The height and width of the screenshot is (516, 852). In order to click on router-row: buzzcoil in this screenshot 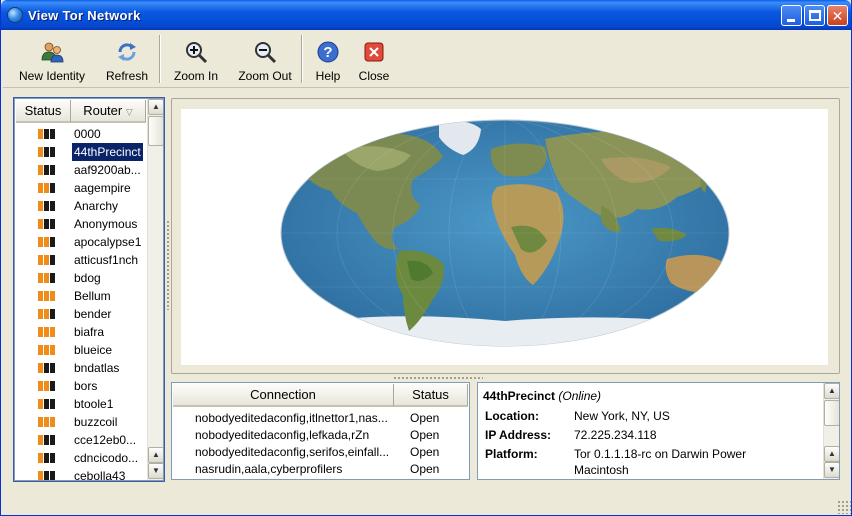, I will do `click(81, 422)`.